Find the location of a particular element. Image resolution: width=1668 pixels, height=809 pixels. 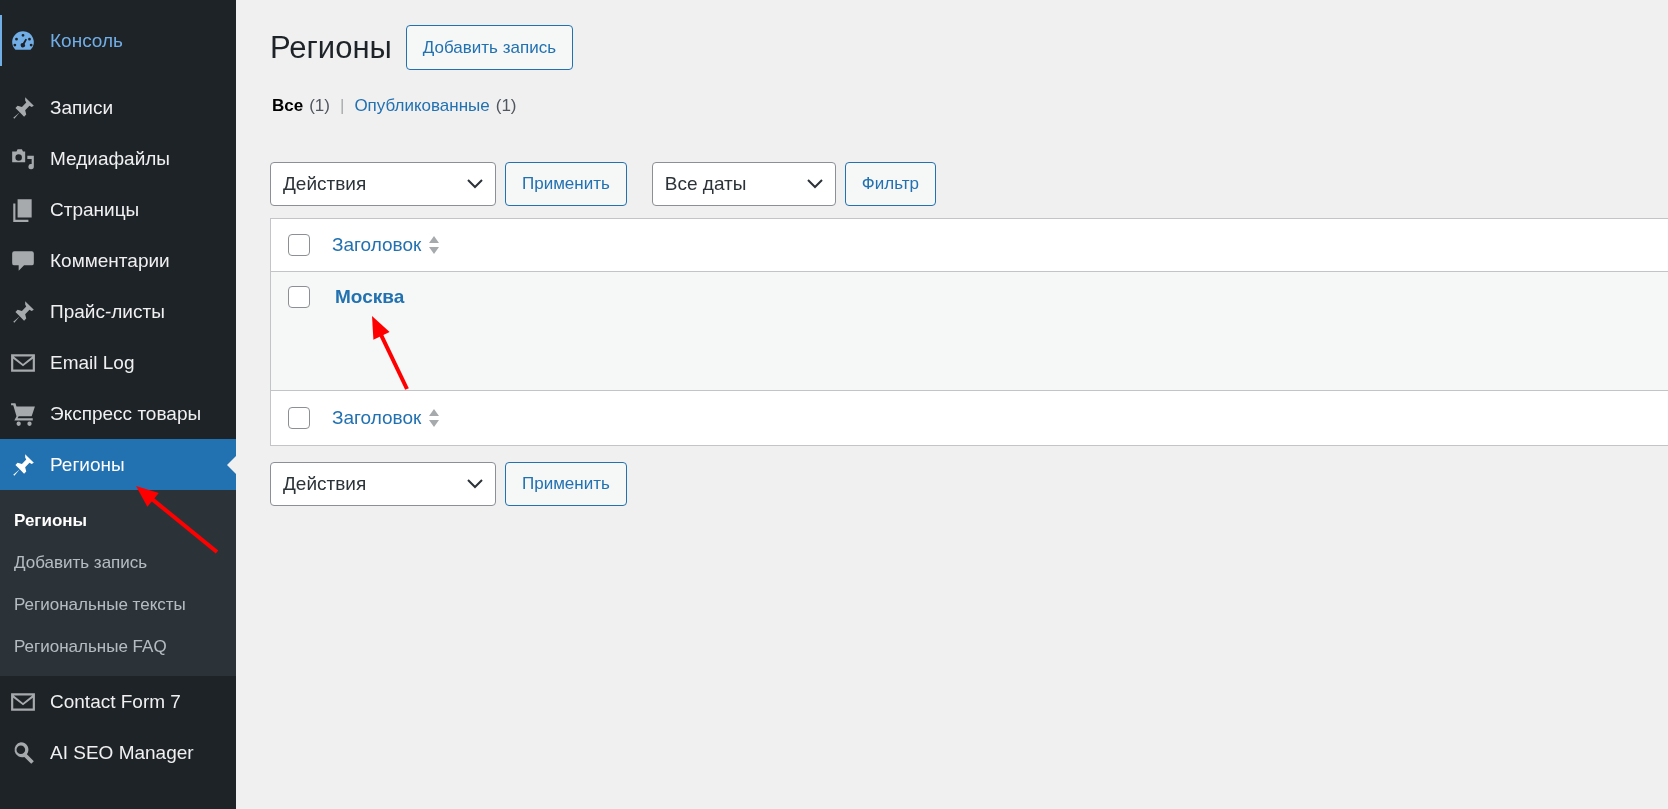

filter-button: Фильтр is located at coordinates (890, 184).